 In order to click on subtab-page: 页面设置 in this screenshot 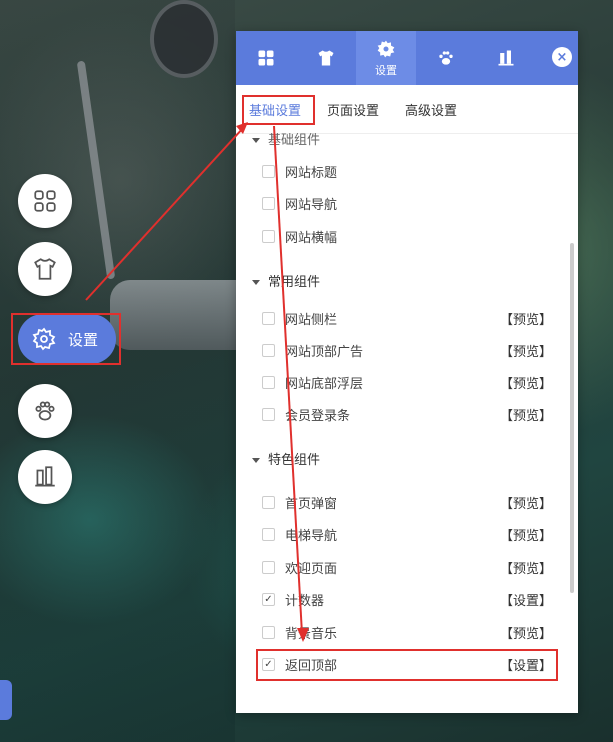, I will do `click(353, 109)`.